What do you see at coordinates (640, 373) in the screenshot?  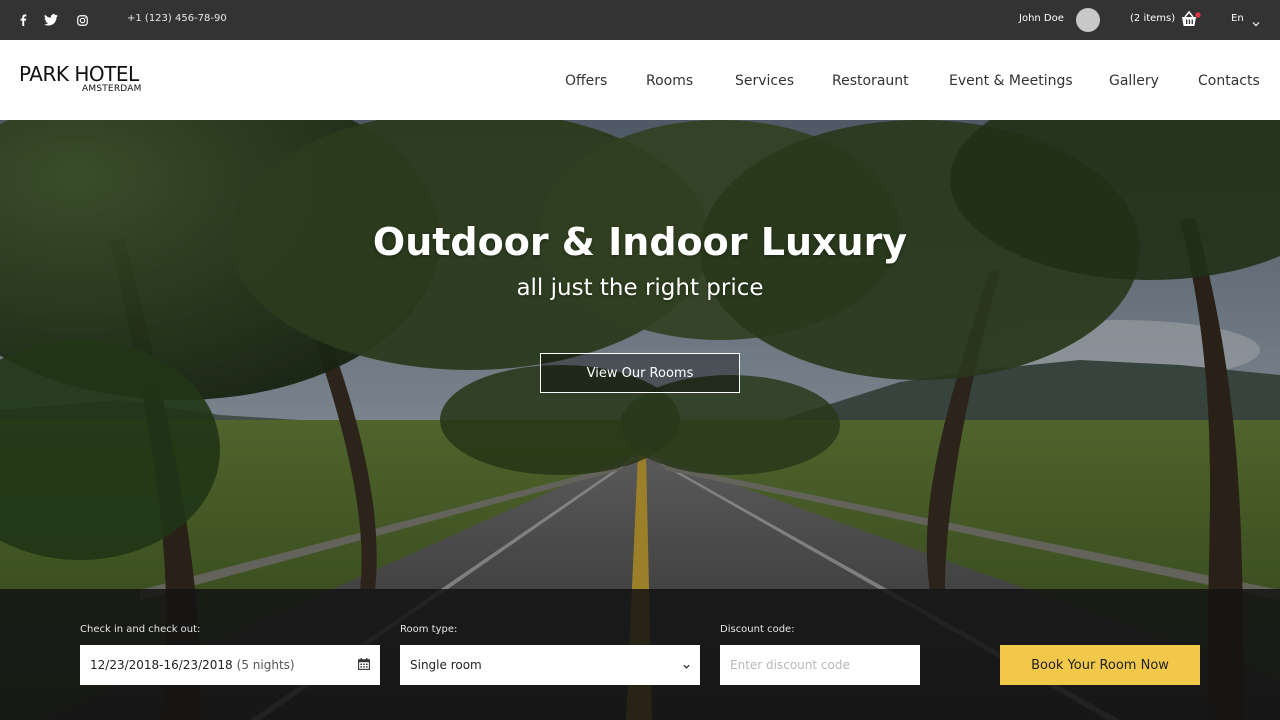 I see `view-rooms-button: View Our Rooms` at bounding box center [640, 373].